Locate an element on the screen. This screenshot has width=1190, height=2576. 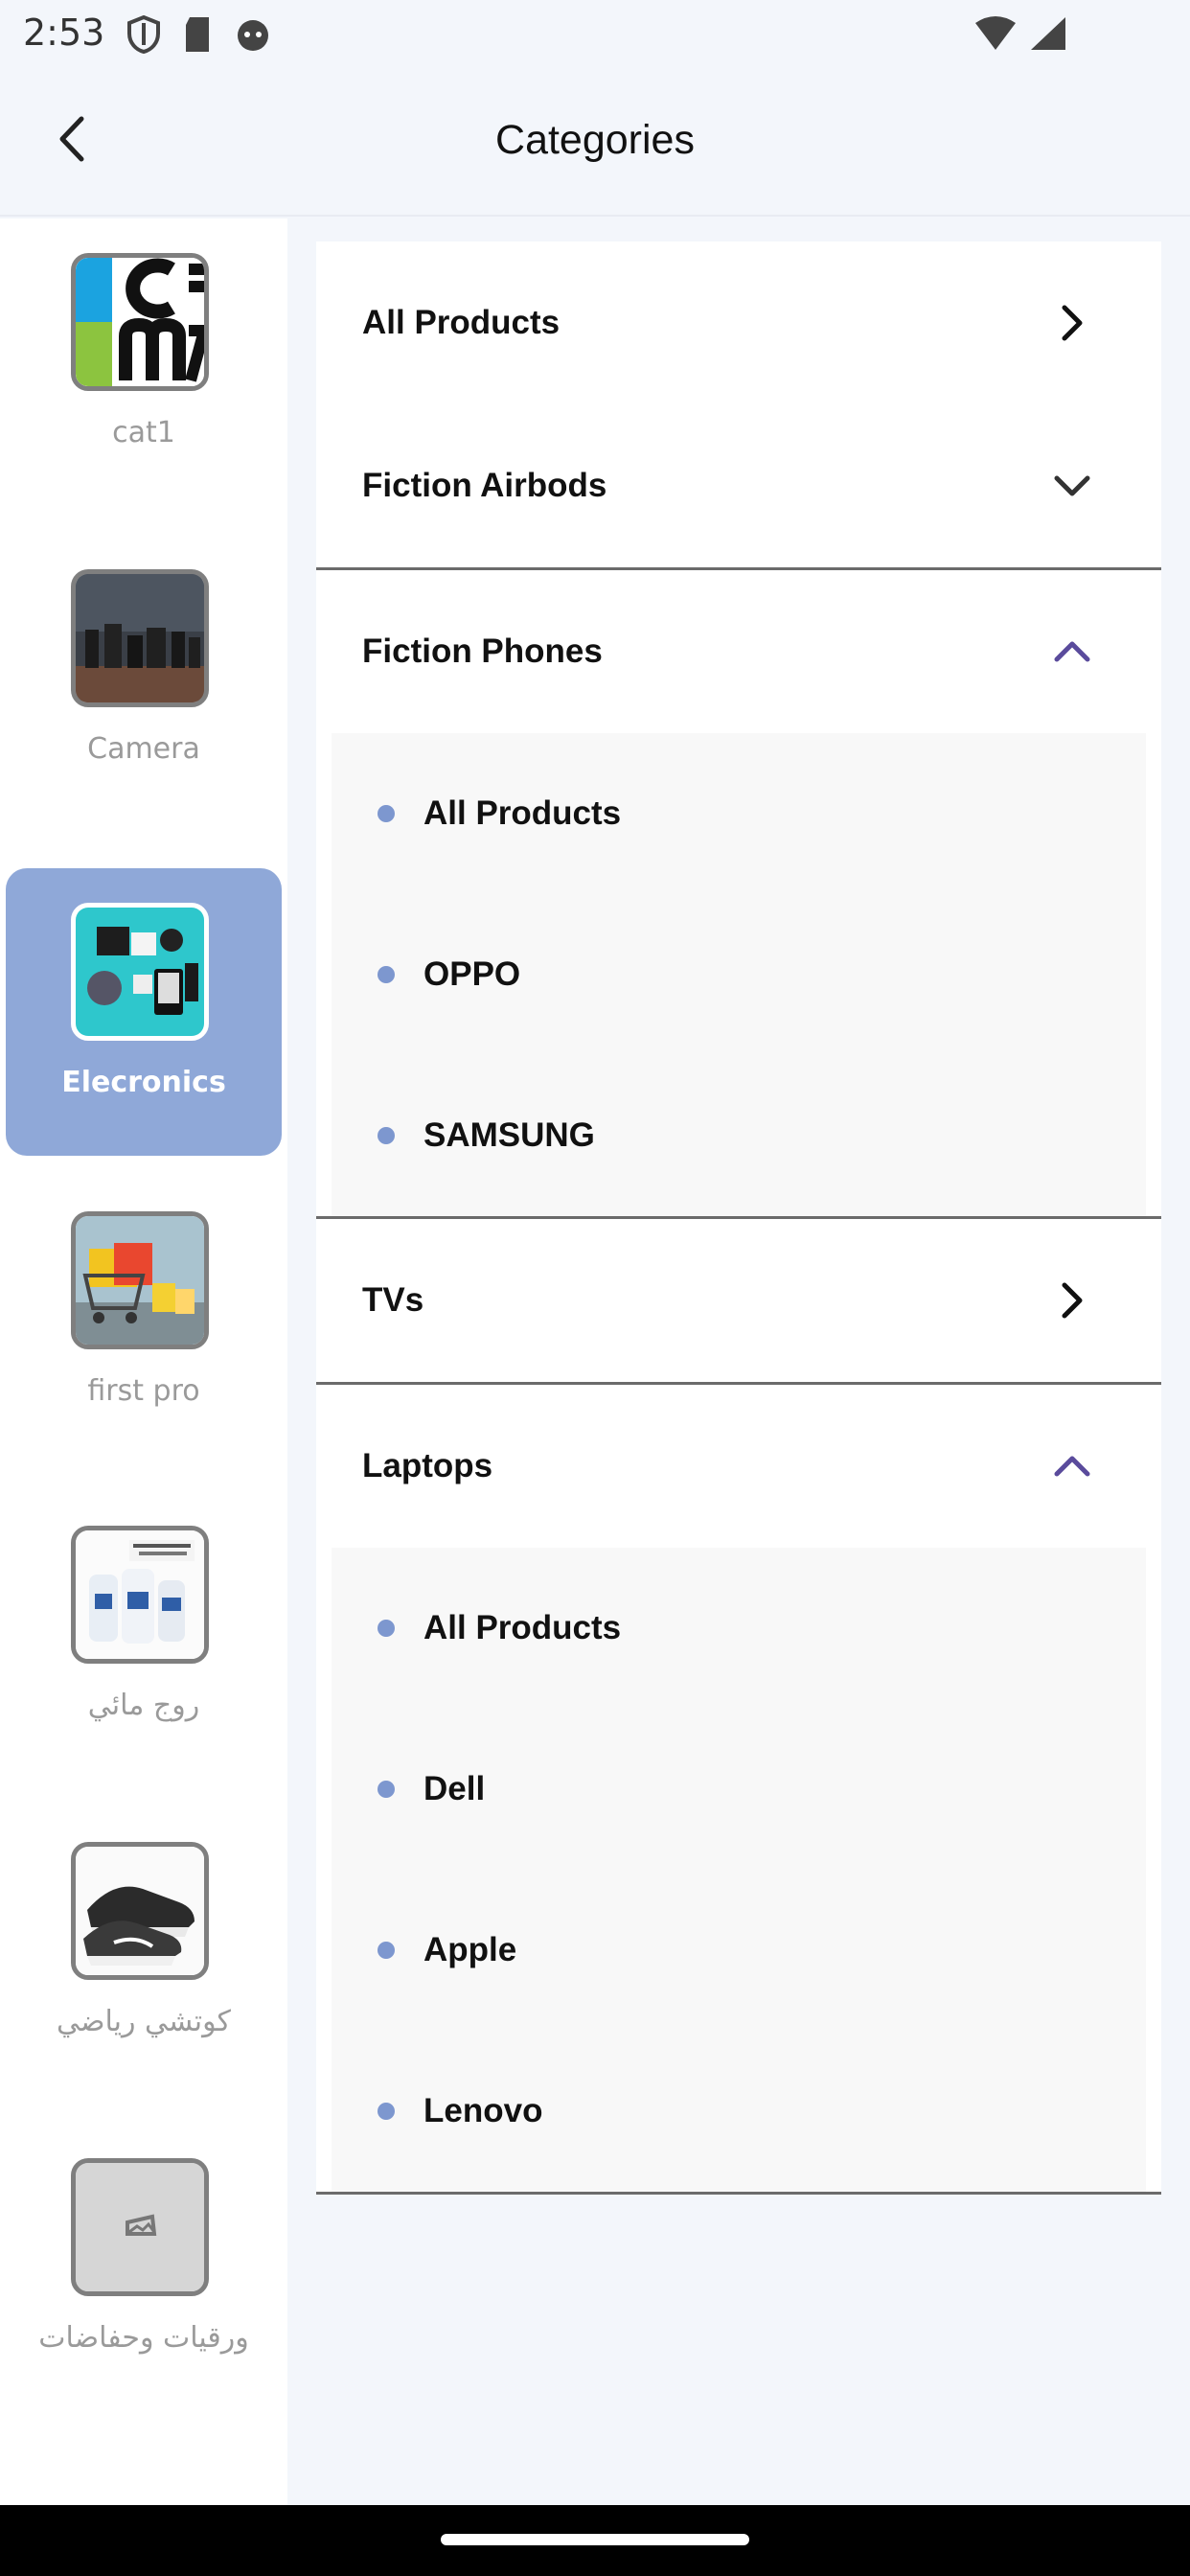
status-time: 2:53 is located at coordinates (64, 33).